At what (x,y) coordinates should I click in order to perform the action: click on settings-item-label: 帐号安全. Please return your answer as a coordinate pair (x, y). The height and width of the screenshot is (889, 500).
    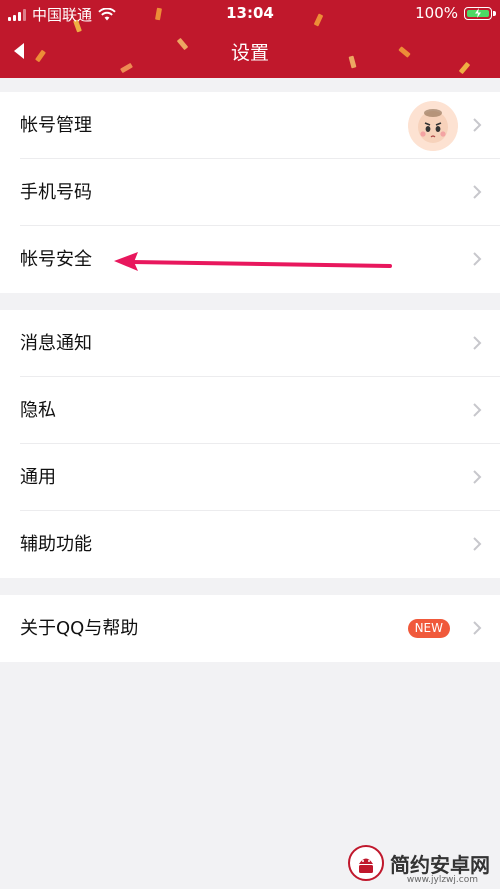
    Looking at the image, I should click on (56, 259).